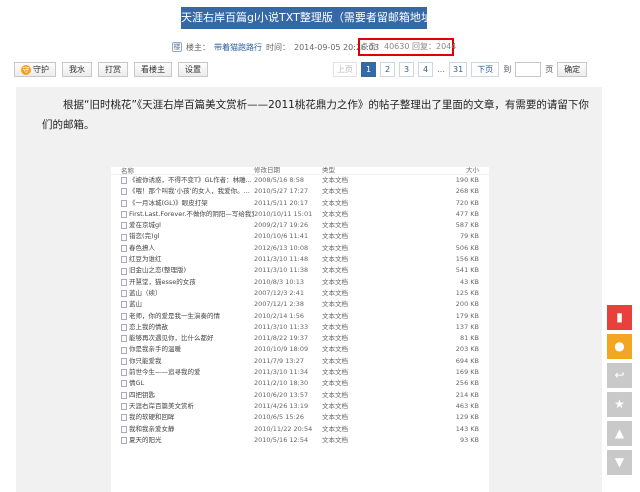  What do you see at coordinates (279, 180) in the screenshot?
I see `file-date: 2008/5/16 8:58` at bounding box center [279, 180].